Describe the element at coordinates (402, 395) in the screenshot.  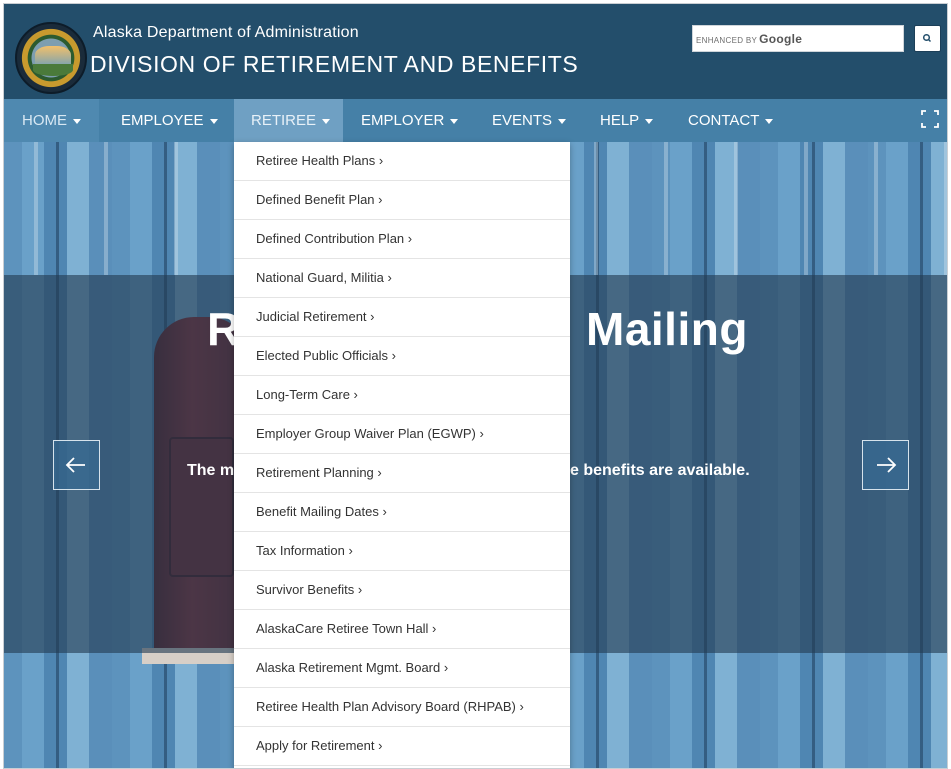
I see `menu-item-long-term-care: Long-Term Care ›` at that location.